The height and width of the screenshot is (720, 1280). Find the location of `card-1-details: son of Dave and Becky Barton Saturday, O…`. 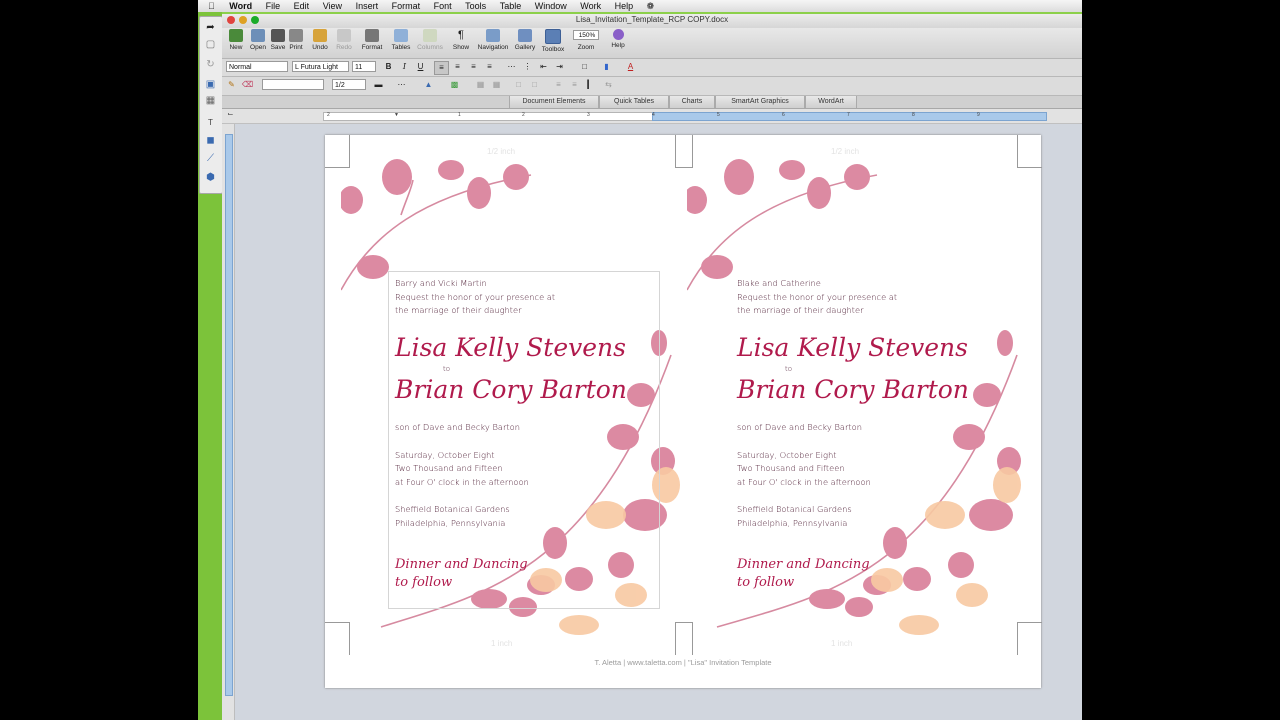

card-1-details: son of Dave and Becky Barton Saturday, O… is located at coordinates (462, 475).